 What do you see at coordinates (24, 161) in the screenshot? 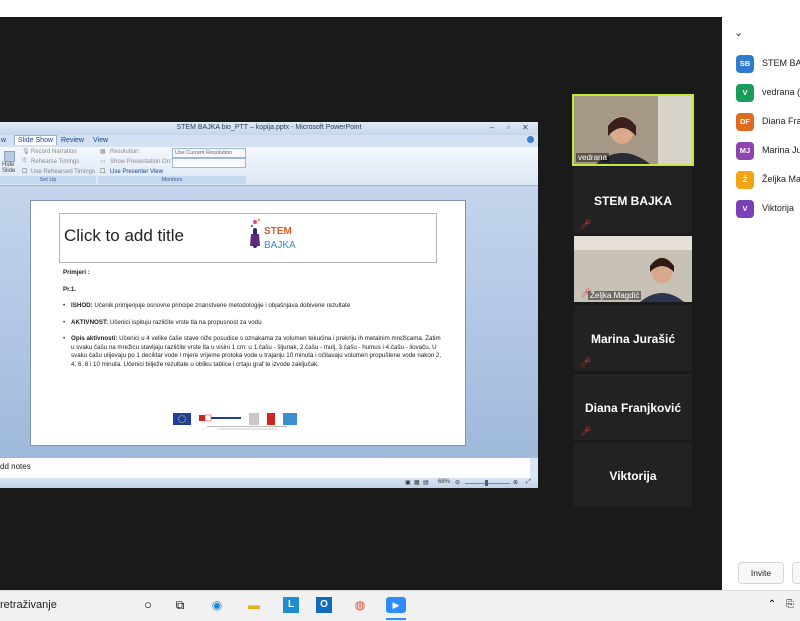
I see `rehearse-icon: ⏱` at bounding box center [24, 161].